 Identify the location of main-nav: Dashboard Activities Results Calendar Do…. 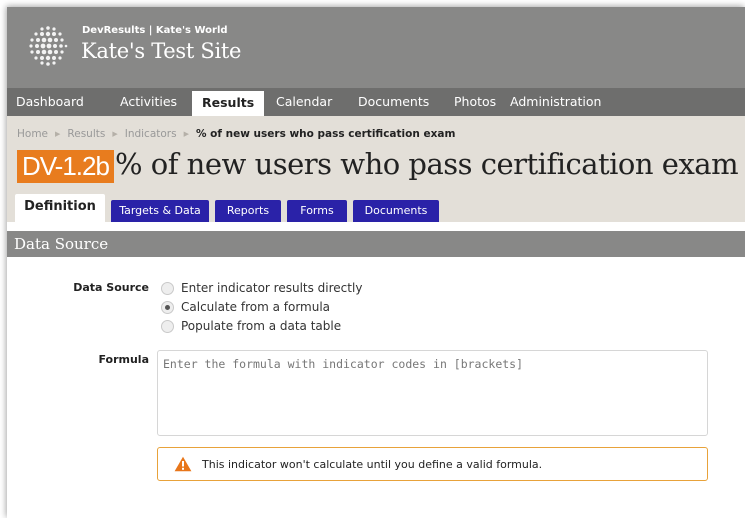
(376, 102).